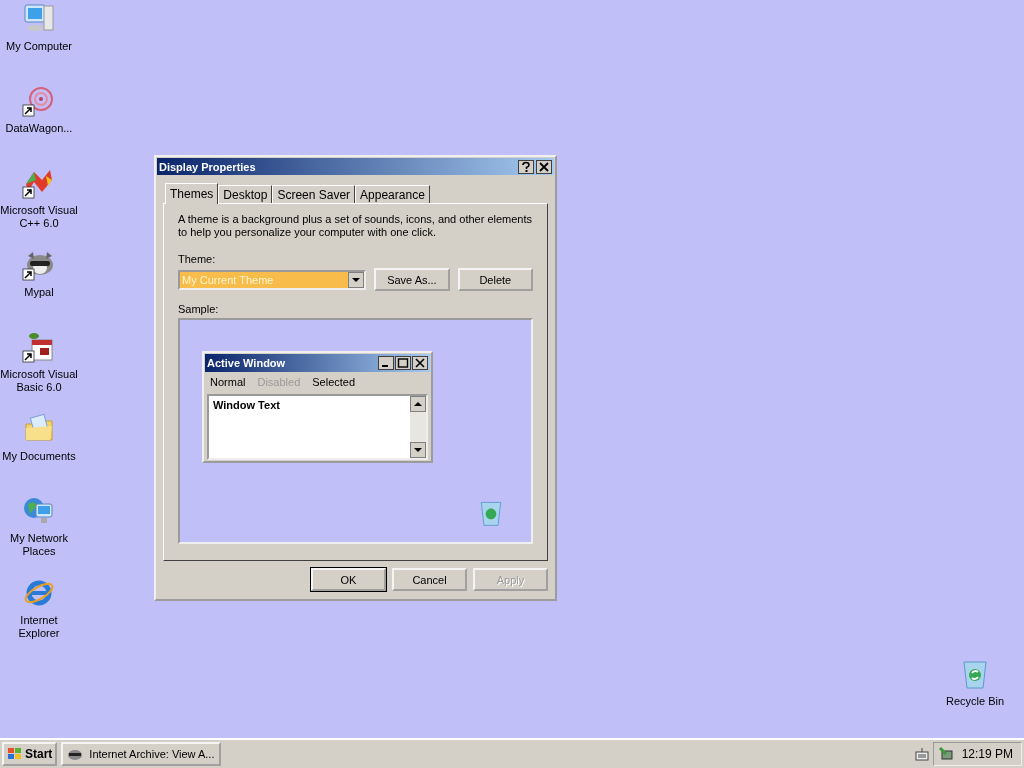 The height and width of the screenshot is (768, 1024). I want to click on scroll-bar, so click(418, 427).